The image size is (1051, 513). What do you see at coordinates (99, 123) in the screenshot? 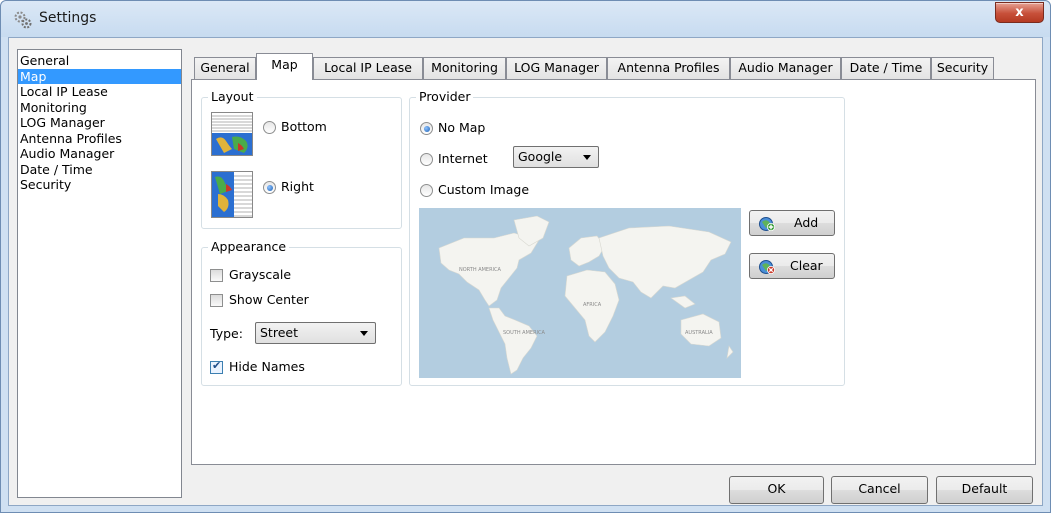
I see `sidebar-item-log-manager: LOG Manager` at bounding box center [99, 123].